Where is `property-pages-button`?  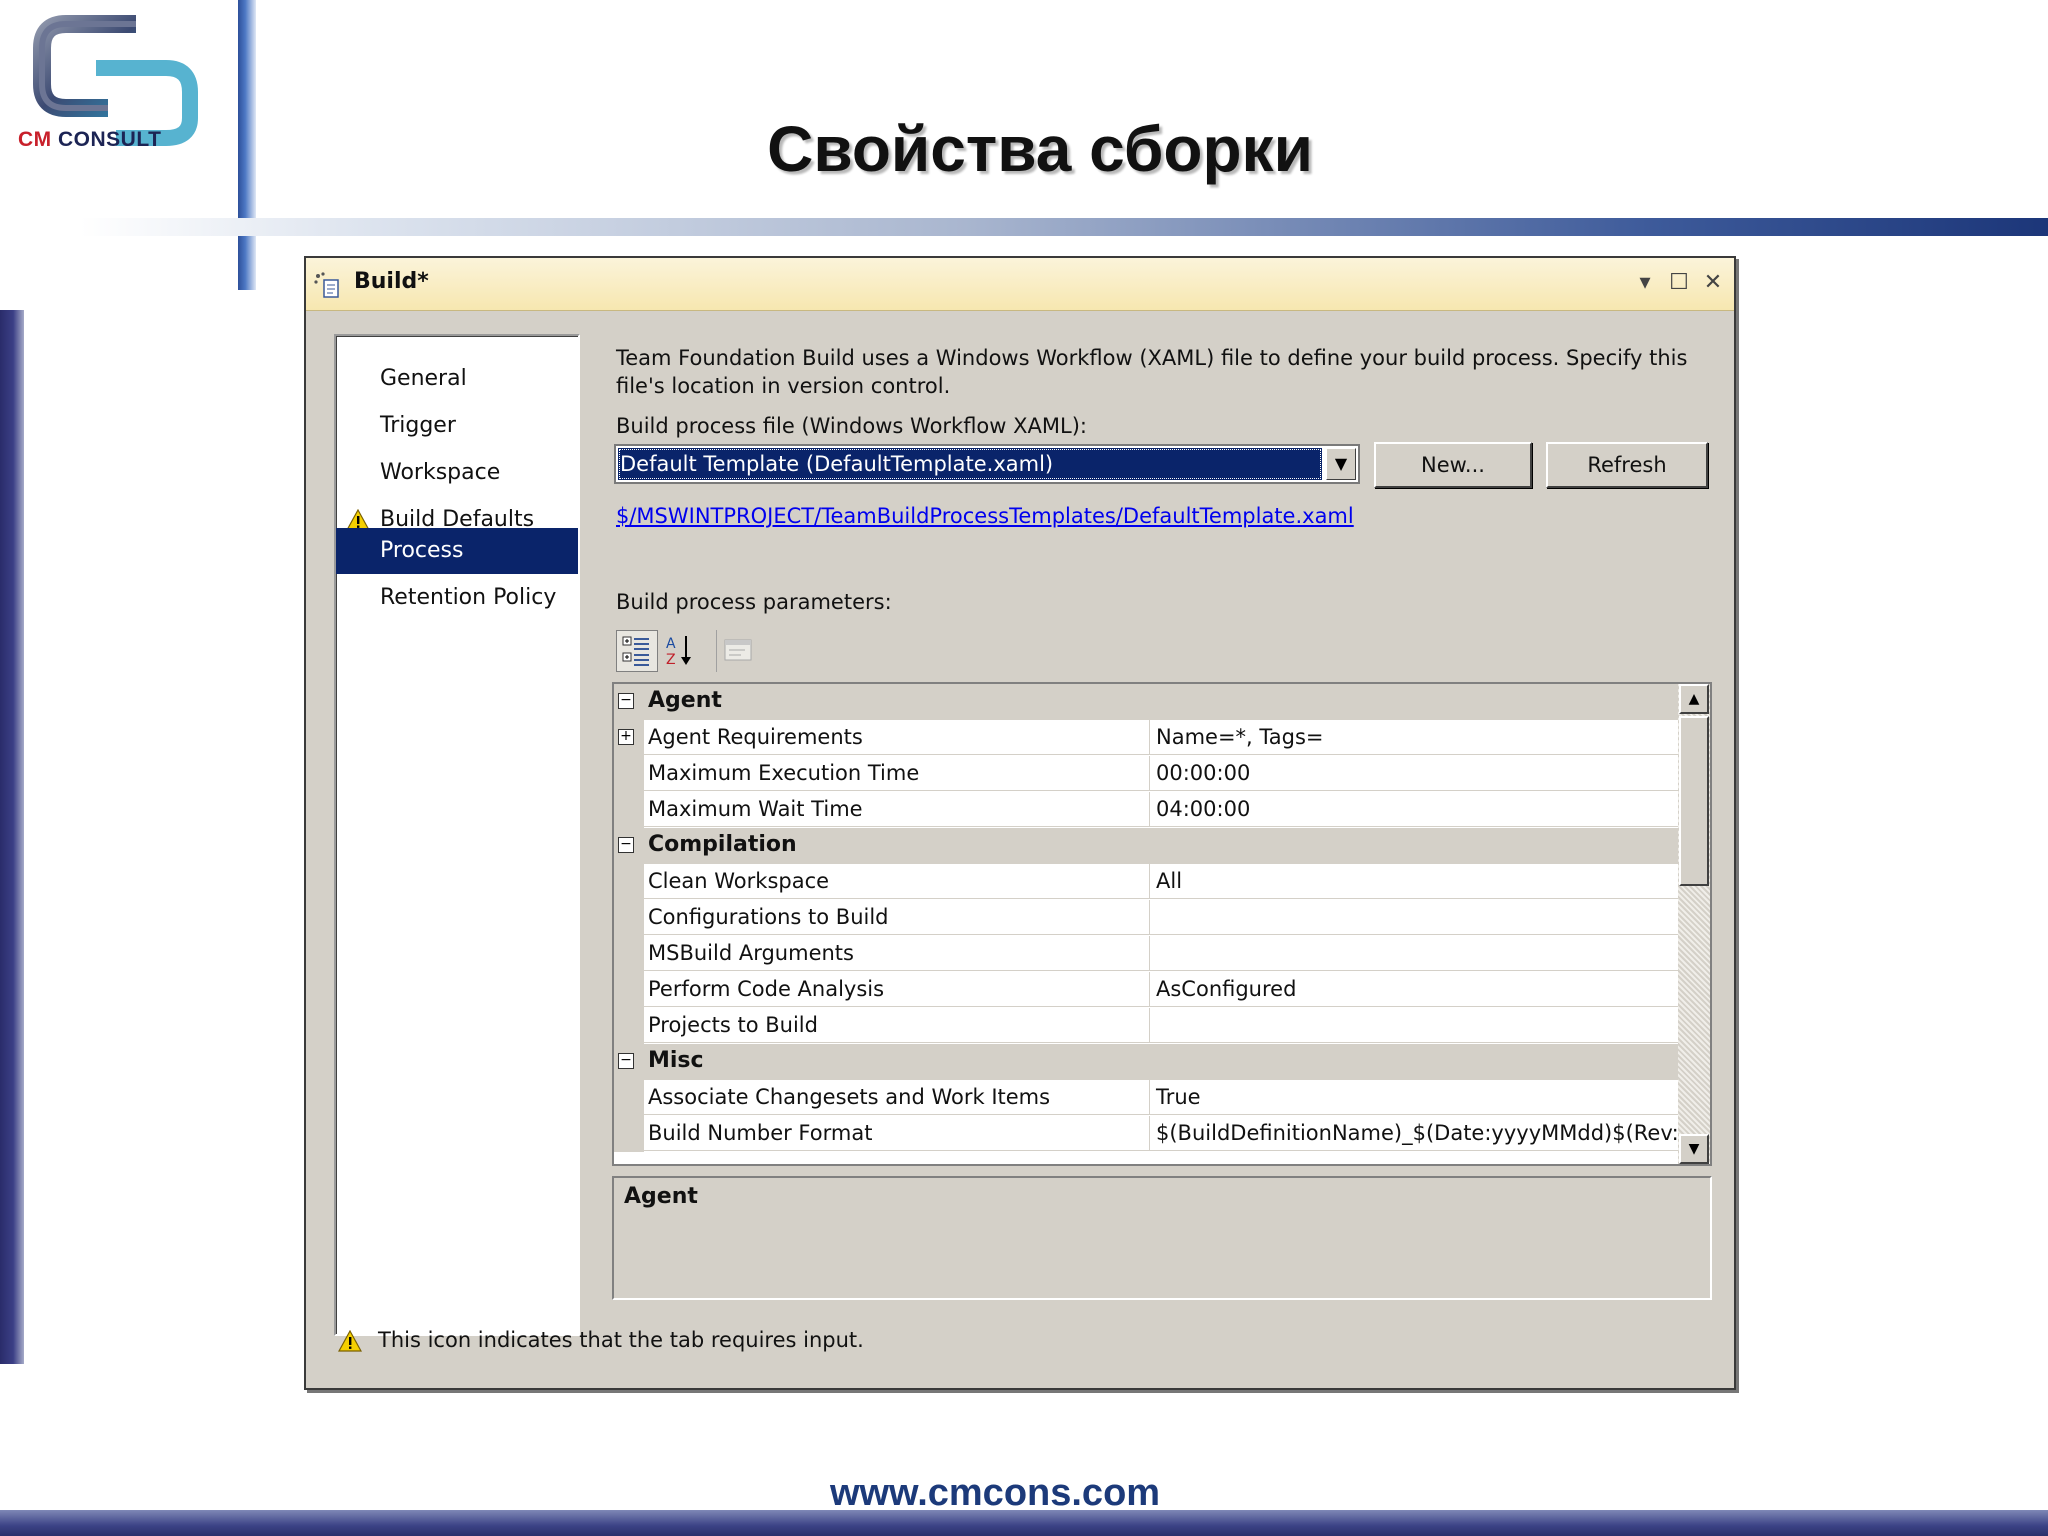
property-pages-button is located at coordinates (737, 651).